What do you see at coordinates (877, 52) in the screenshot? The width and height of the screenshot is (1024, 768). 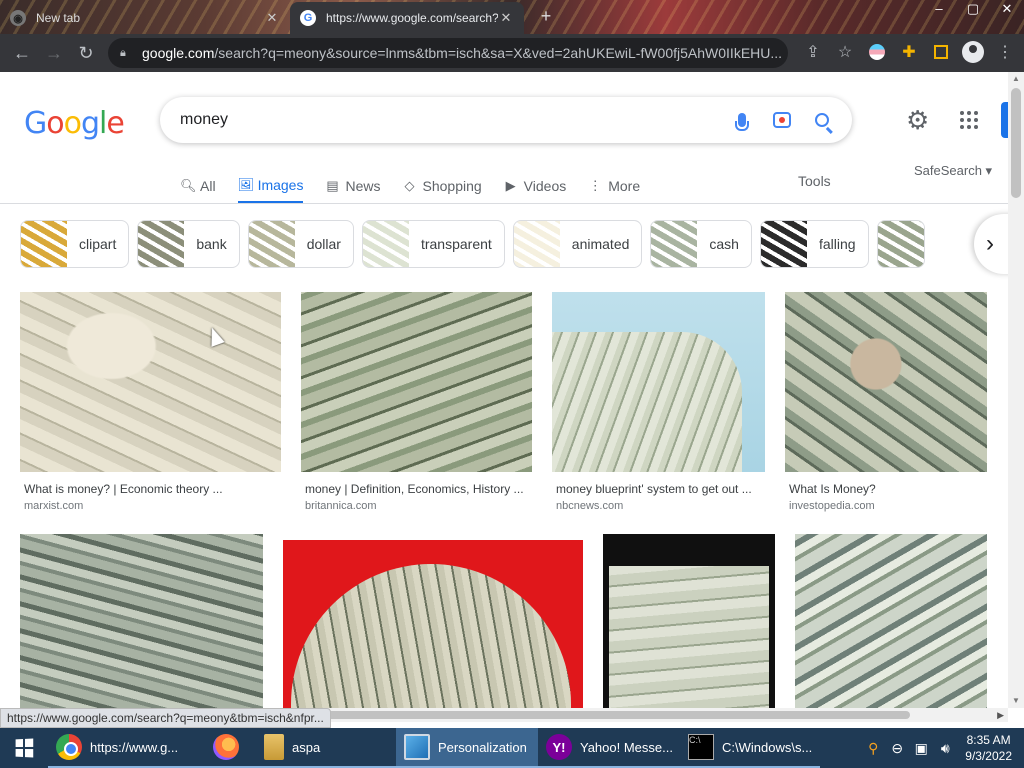 I see `extension-flag-icon` at bounding box center [877, 52].